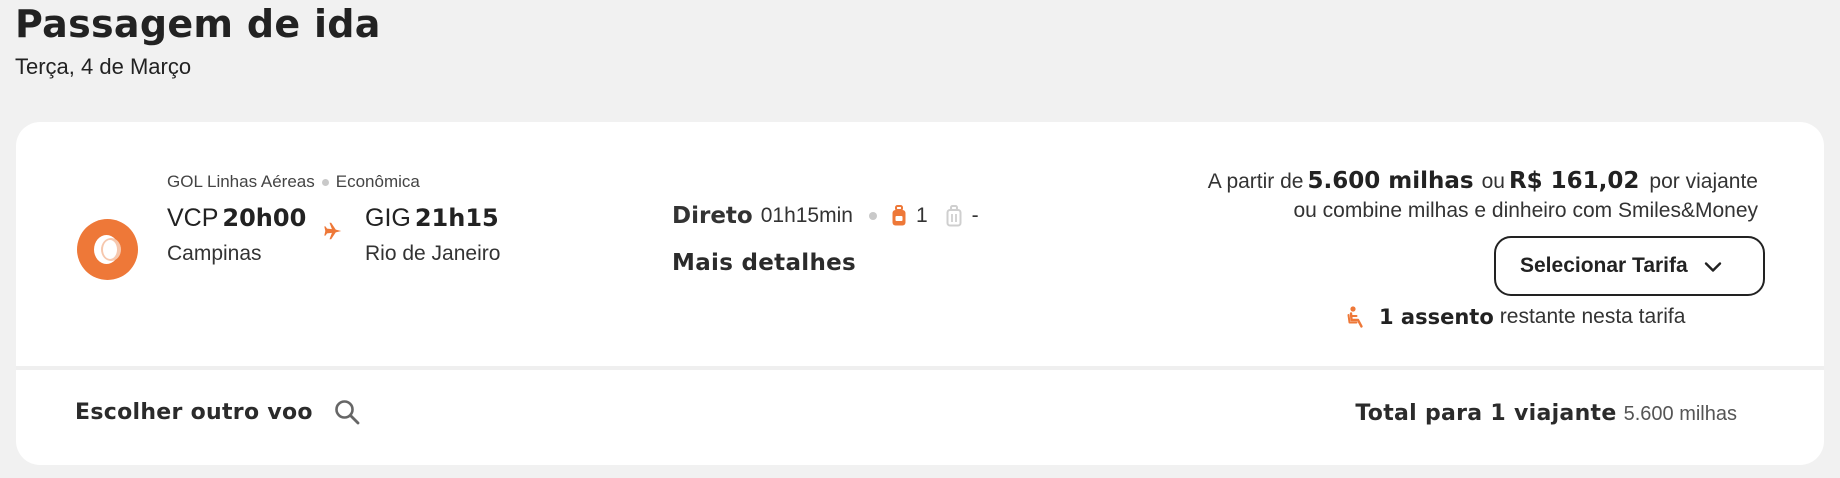 This screenshot has width=1840, height=478. Describe the element at coordinates (198, 24) in the screenshot. I see `page-title: Passagem de ida` at that location.